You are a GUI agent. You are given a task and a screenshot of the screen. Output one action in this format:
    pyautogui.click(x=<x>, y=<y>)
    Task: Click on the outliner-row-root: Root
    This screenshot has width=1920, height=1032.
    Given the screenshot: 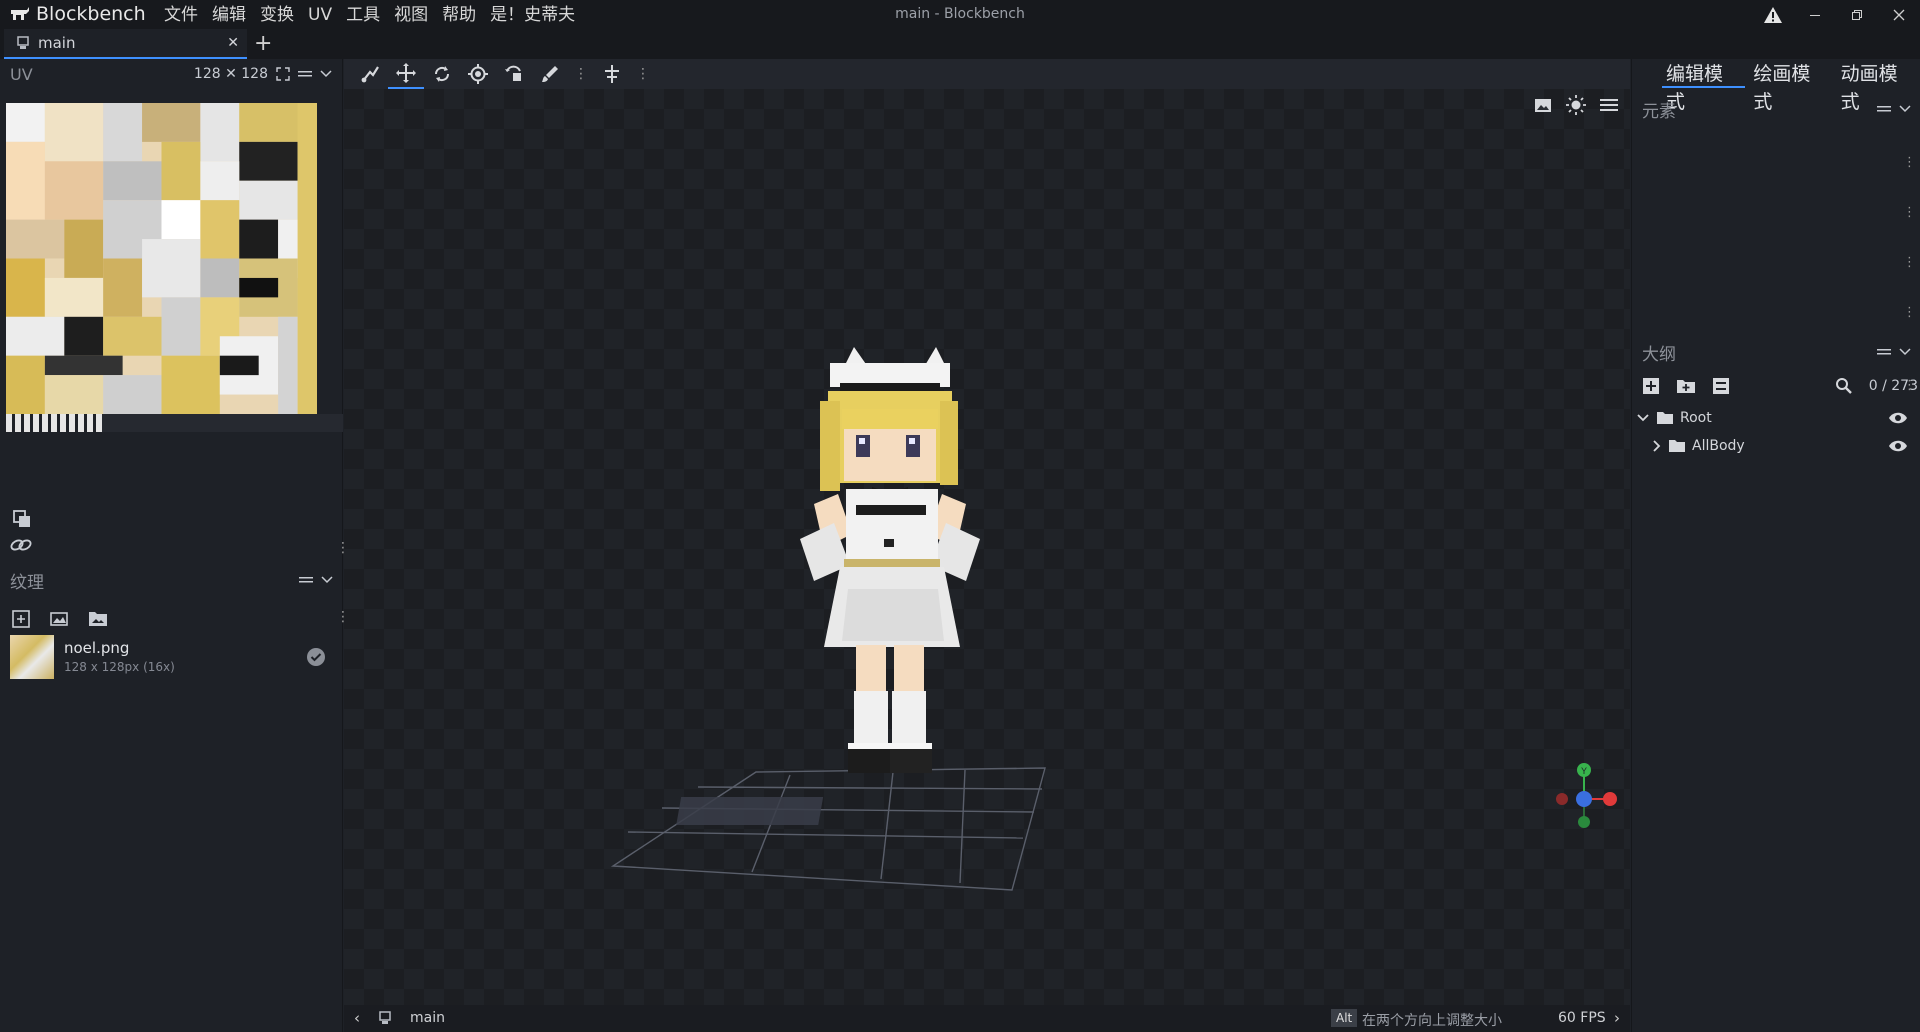 What is the action you would take?
    pyautogui.click(x=1776, y=418)
    